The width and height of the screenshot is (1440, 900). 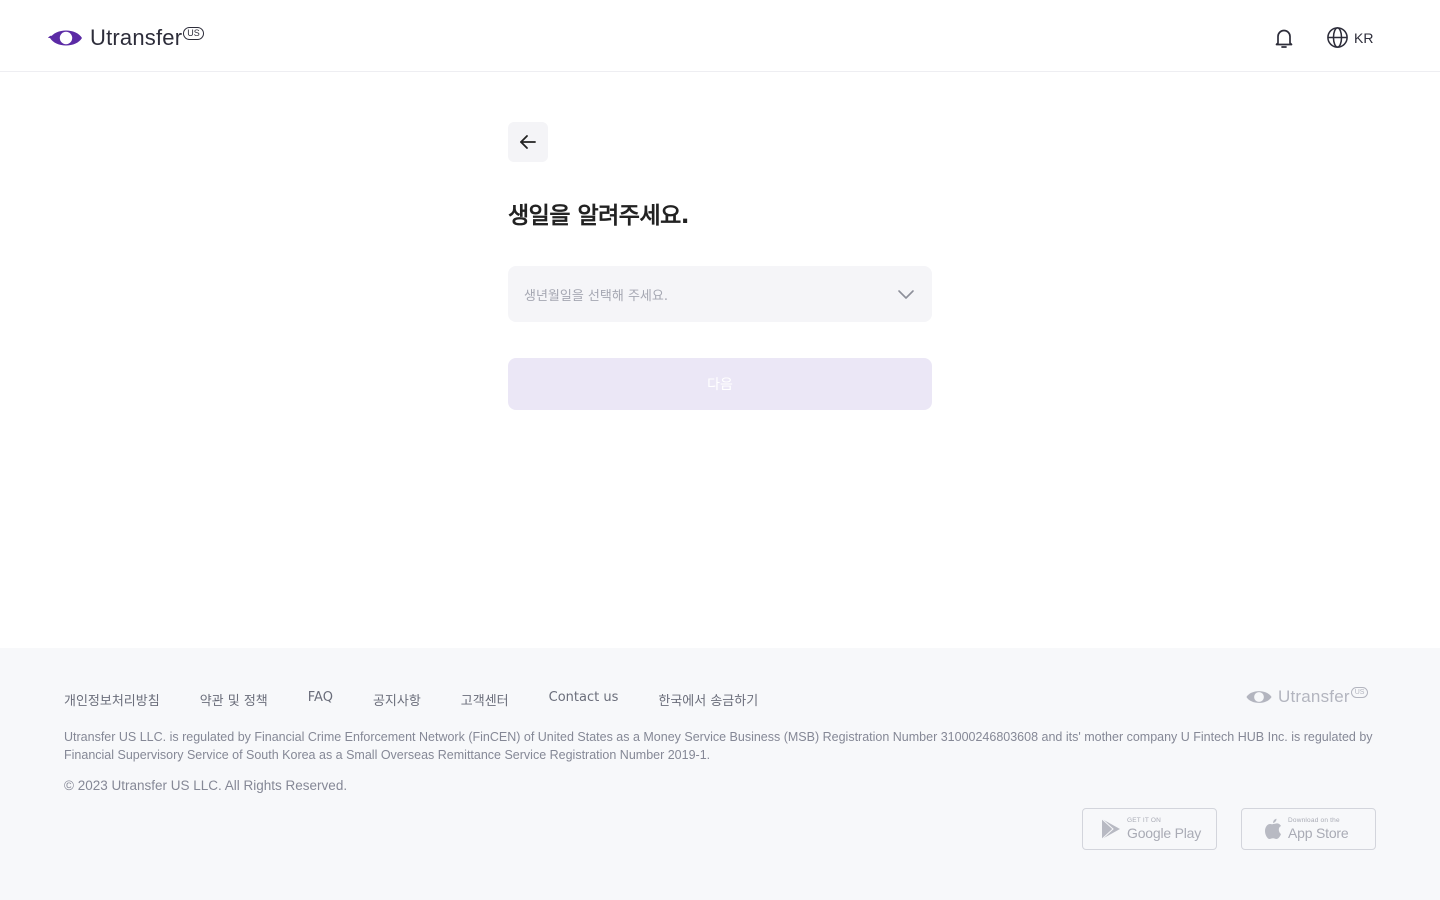 What do you see at coordinates (1144, 820) in the screenshot?
I see `google-play-small: GET IT ON` at bounding box center [1144, 820].